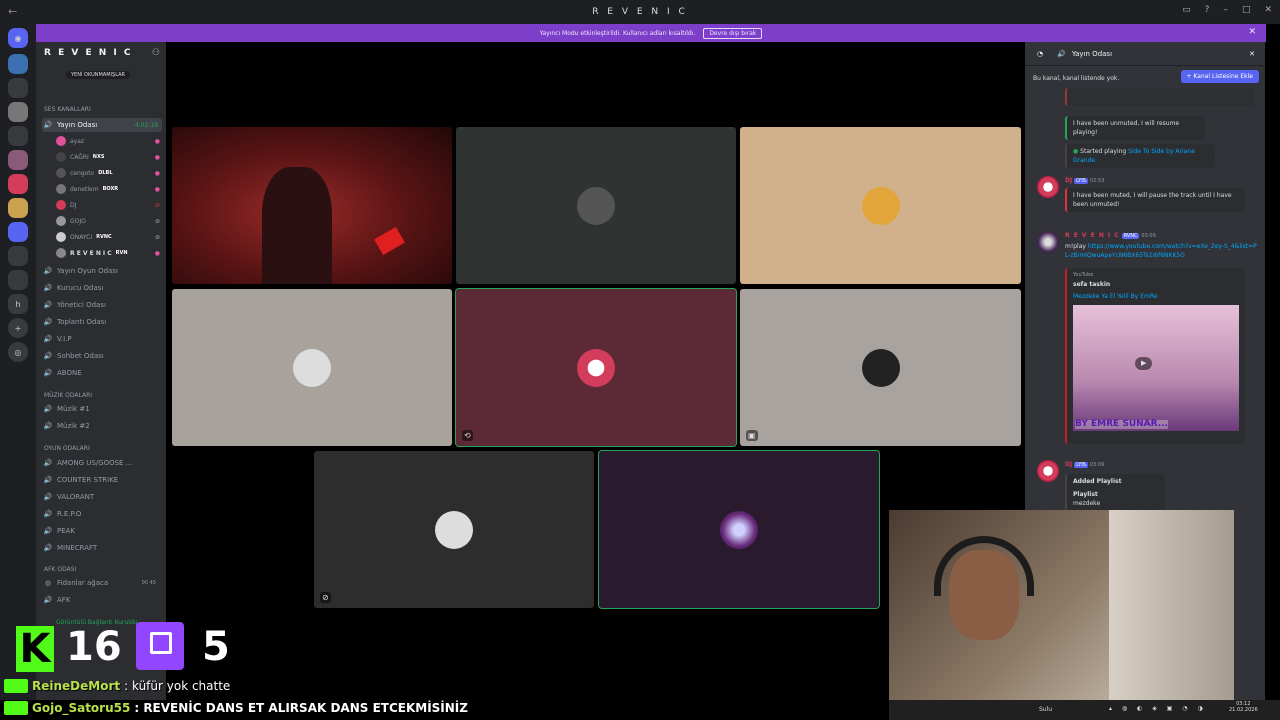 Image resolution: width=1280 pixels, height=720 pixels. What do you see at coordinates (454, 529) in the screenshot?
I see `video-tile: ⊘` at bounding box center [454, 529].